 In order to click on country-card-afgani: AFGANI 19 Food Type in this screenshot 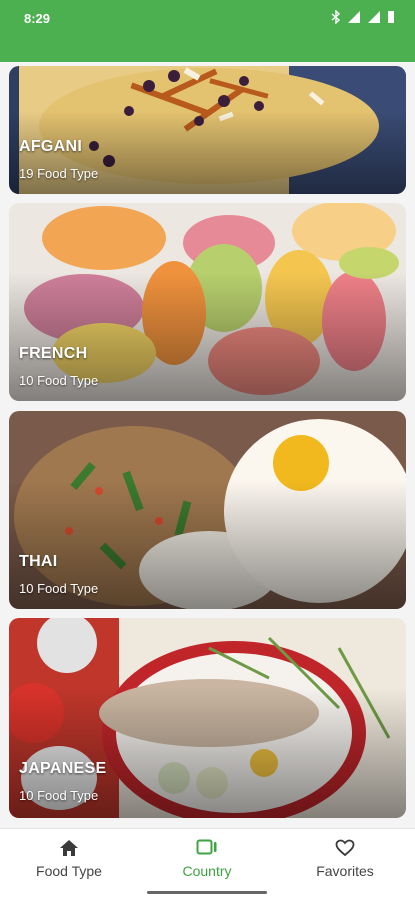, I will do `click(207, 130)`.